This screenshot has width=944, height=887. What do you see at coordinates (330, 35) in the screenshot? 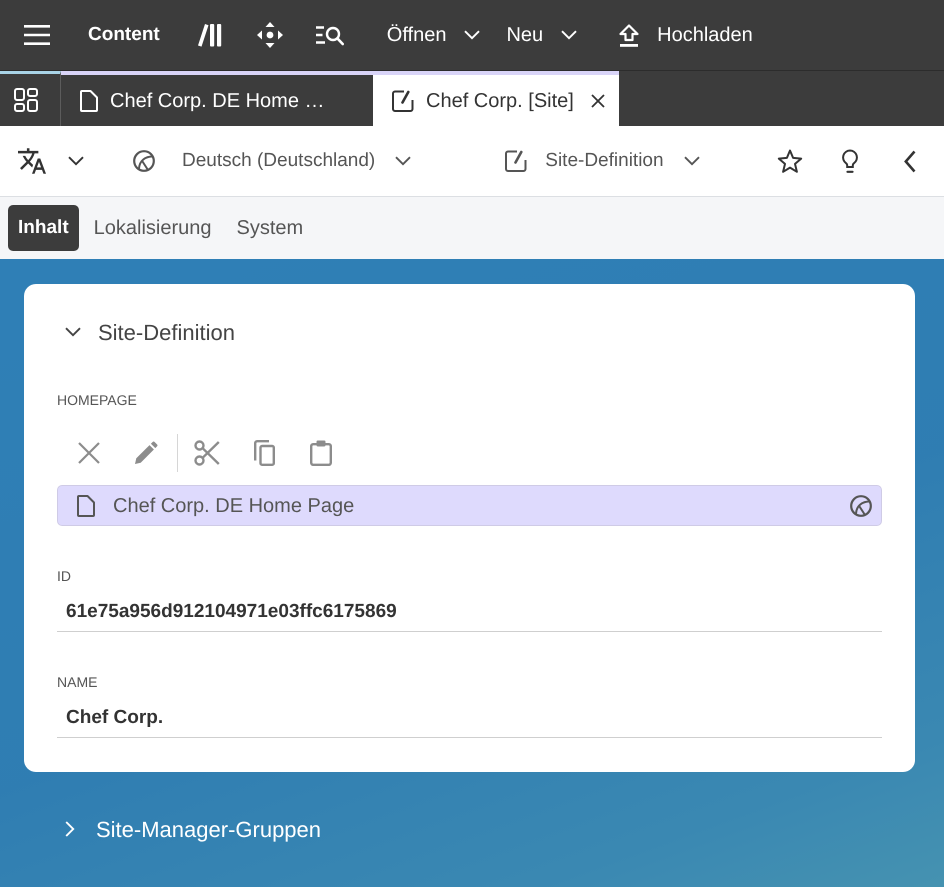
I see `search-icon` at bounding box center [330, 35].